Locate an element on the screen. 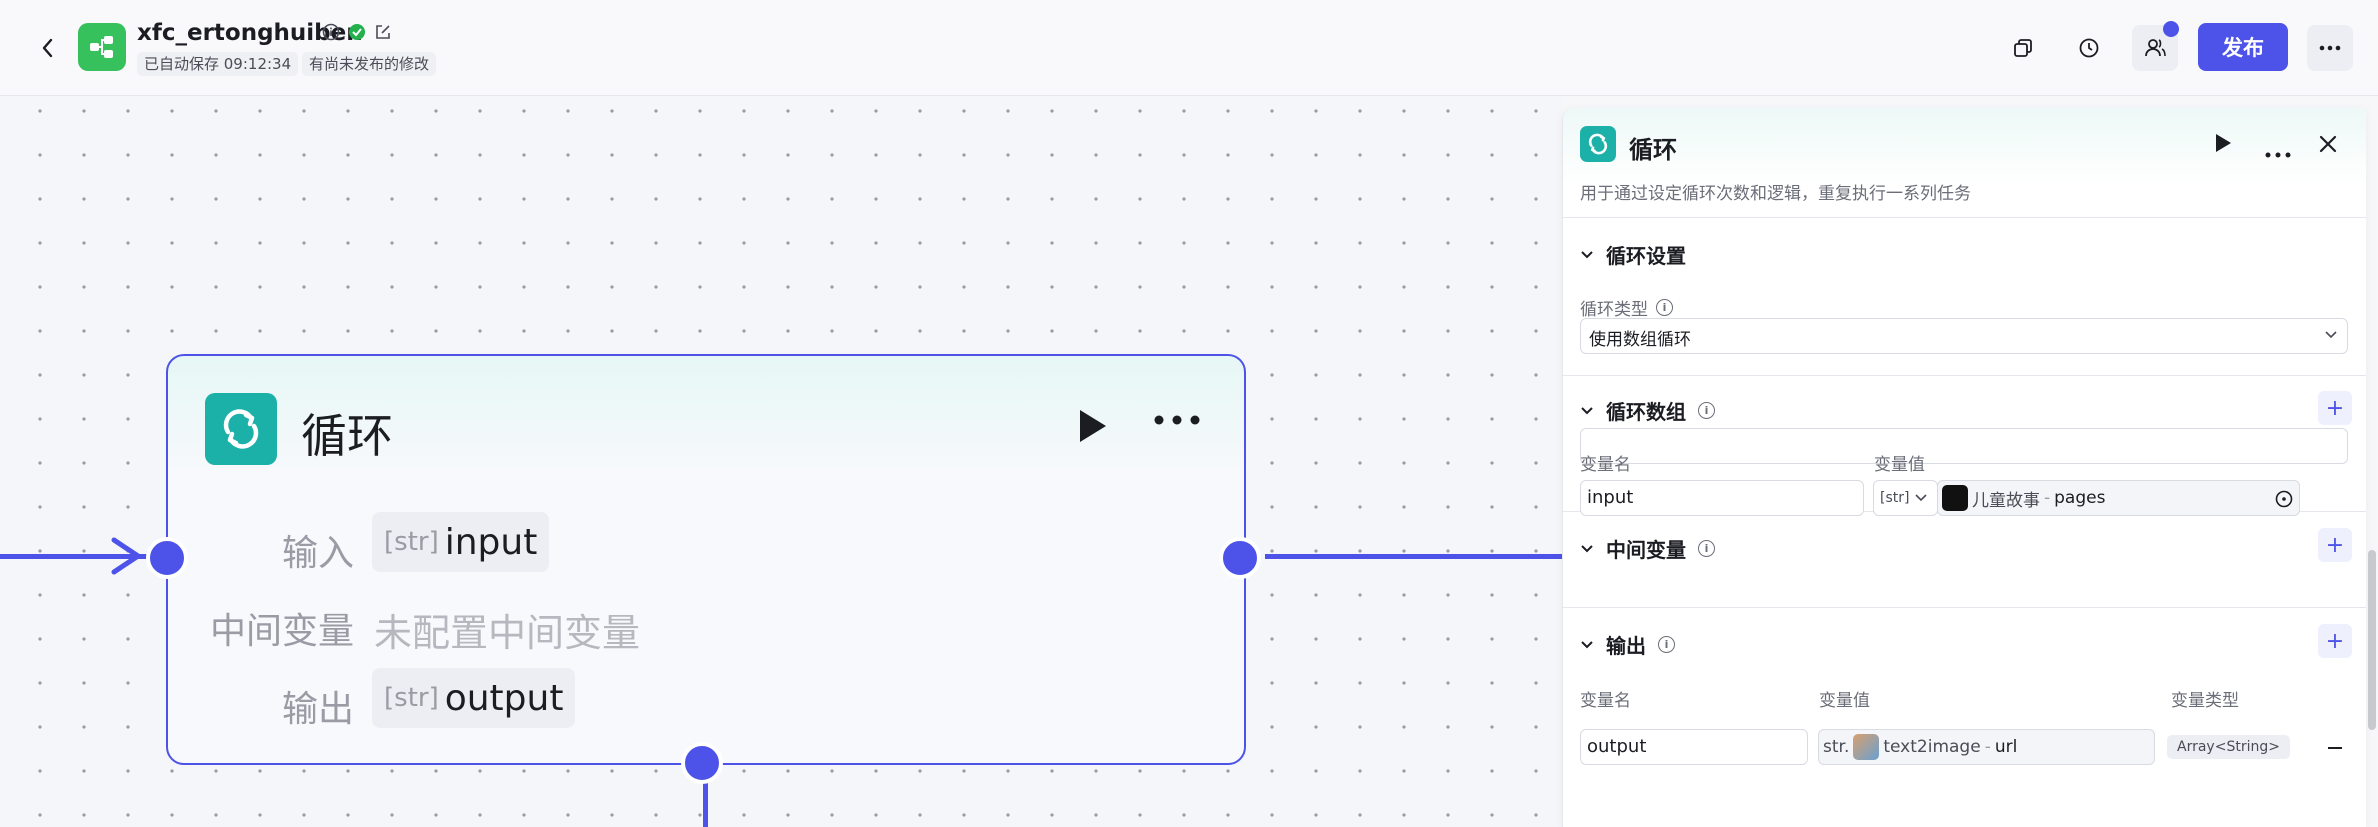 The height and width of the screenshot is (827, 2378). autosave-tag: 已自动保存 09:12:34 is located at coordinates (218, 64).